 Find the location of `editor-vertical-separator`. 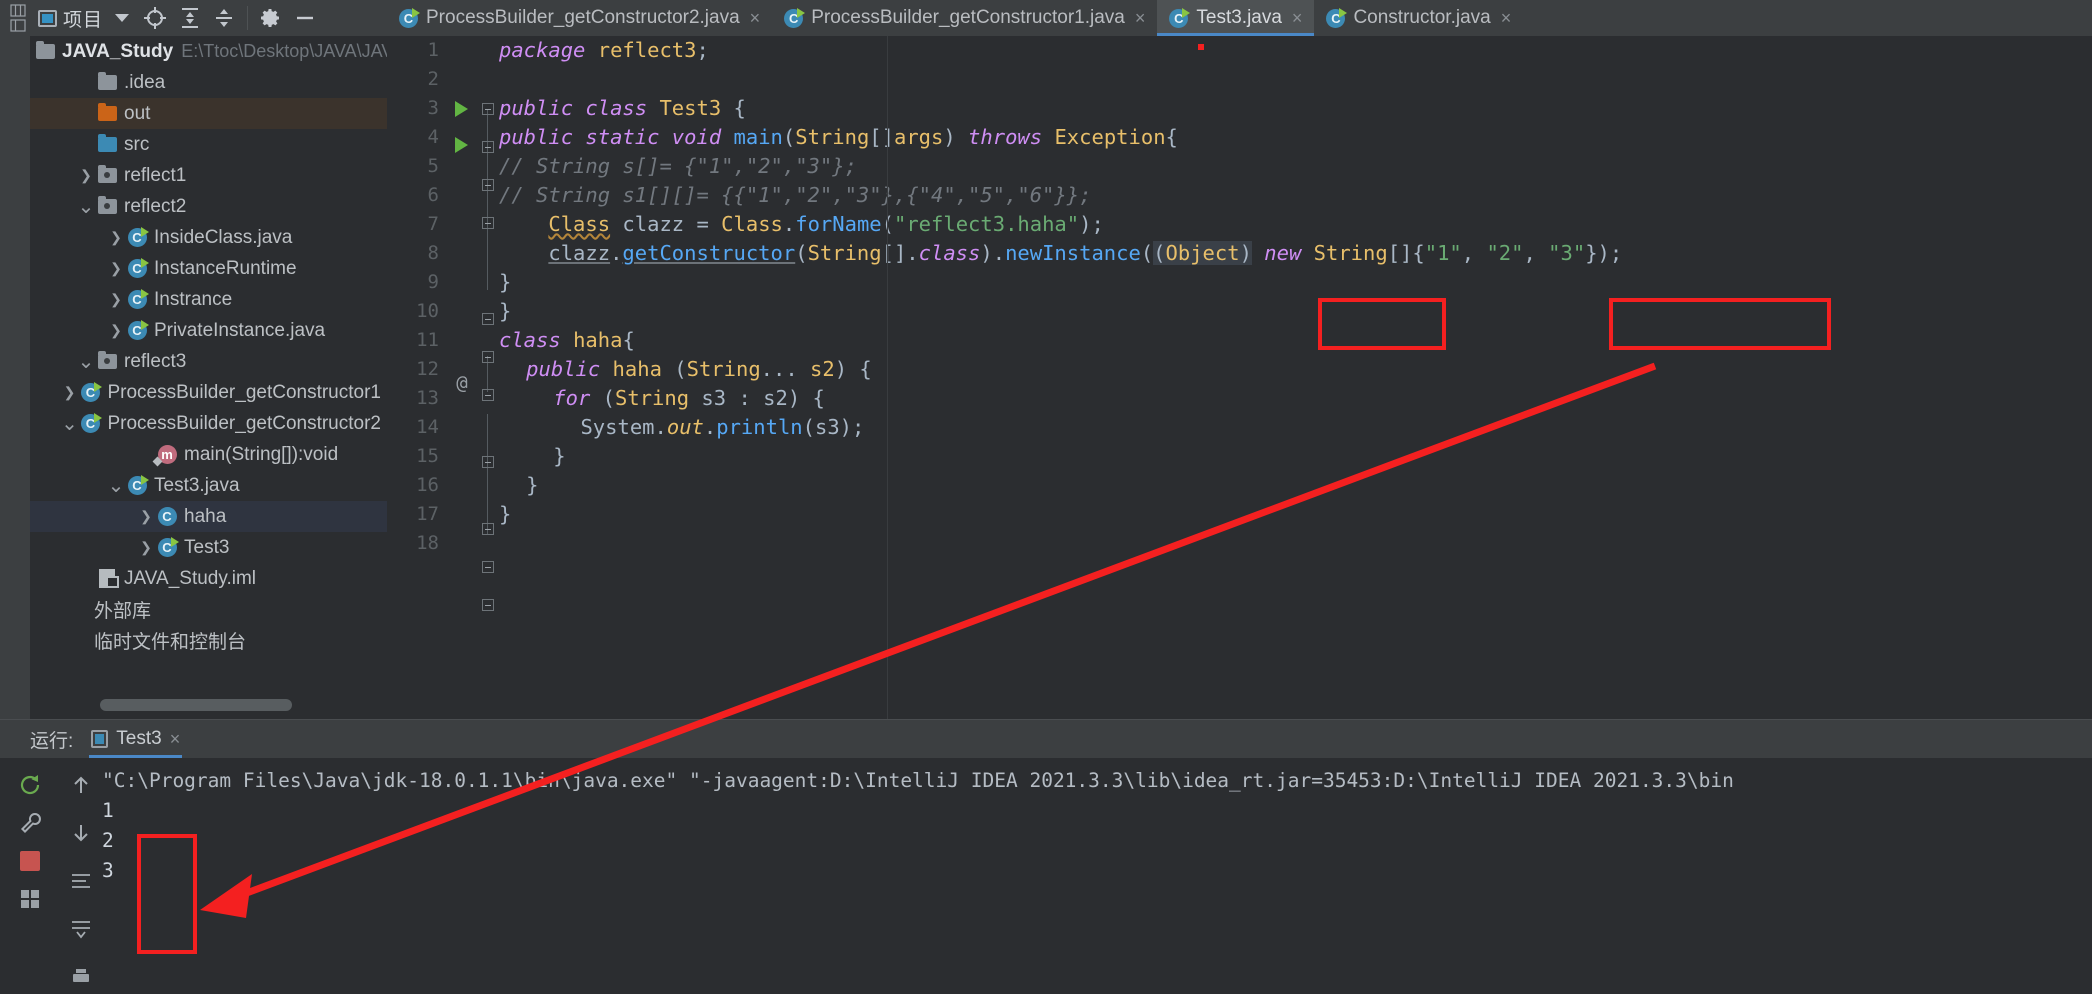

editor-vertical-separator is located at coordinates (887, 377).